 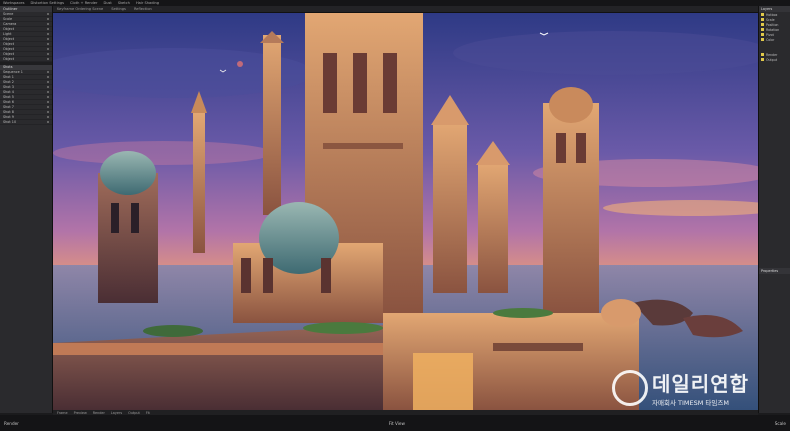 I want to click on layer-item-label: Pivot, so click(x=770, y=34).